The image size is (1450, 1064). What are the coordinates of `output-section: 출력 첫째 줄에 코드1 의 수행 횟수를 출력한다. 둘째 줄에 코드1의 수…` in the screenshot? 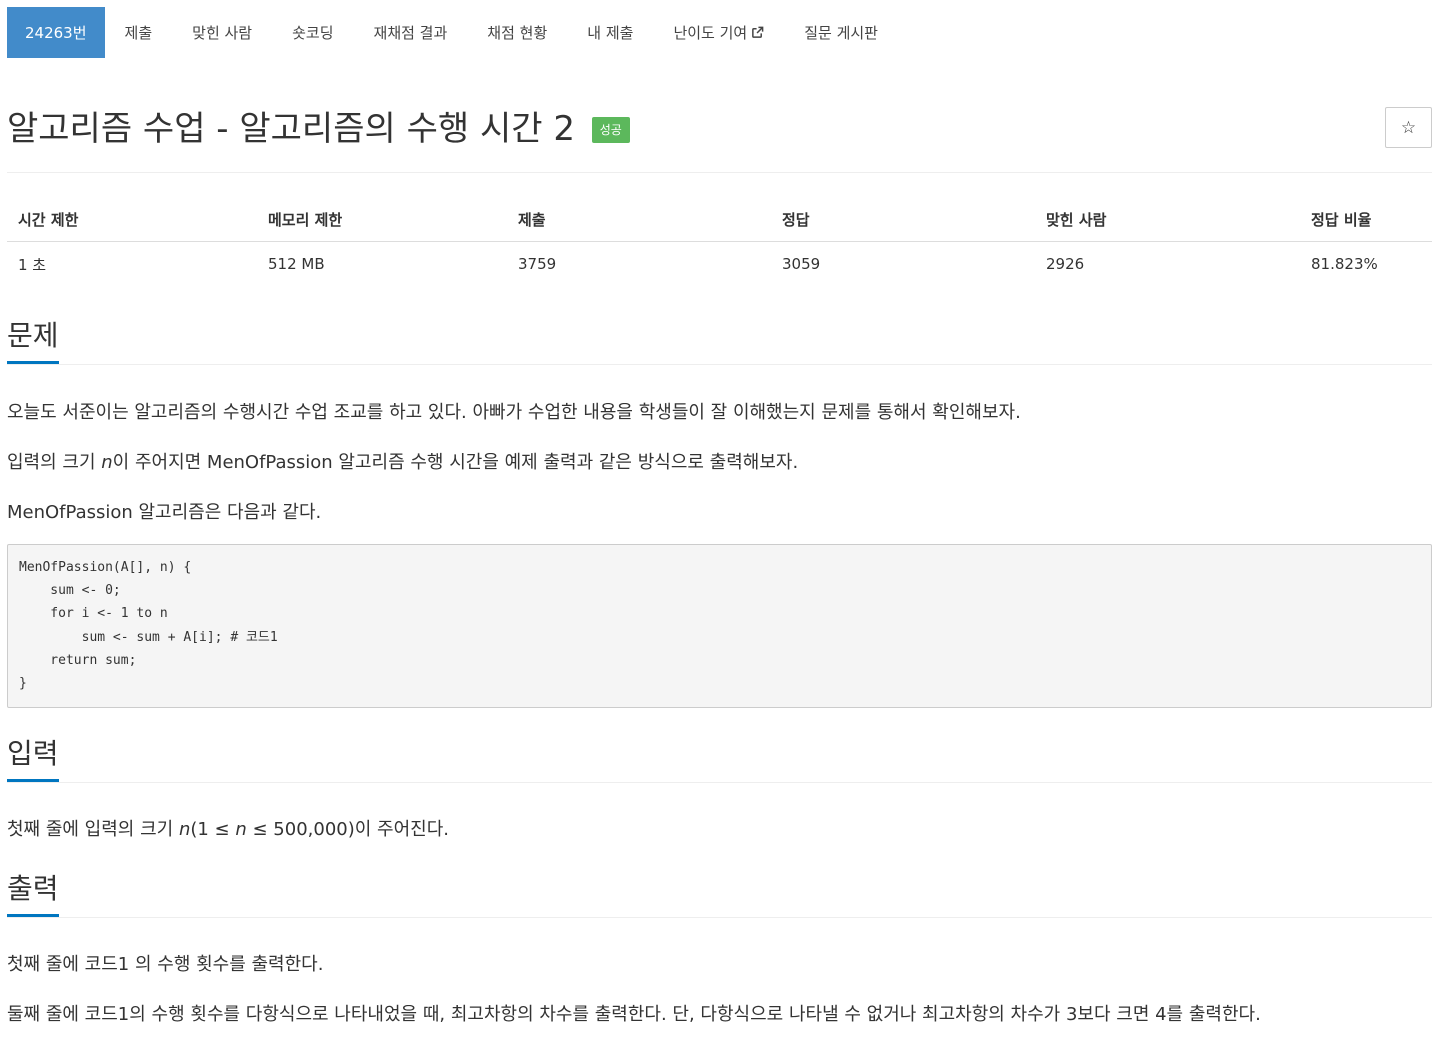 It's located at (719, 948).